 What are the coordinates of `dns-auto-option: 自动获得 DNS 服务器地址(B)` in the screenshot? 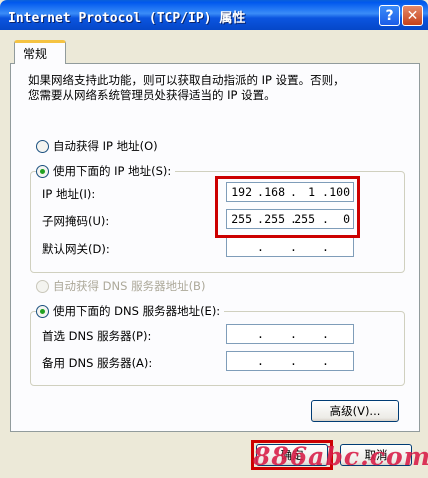 It's located at (123, 286).